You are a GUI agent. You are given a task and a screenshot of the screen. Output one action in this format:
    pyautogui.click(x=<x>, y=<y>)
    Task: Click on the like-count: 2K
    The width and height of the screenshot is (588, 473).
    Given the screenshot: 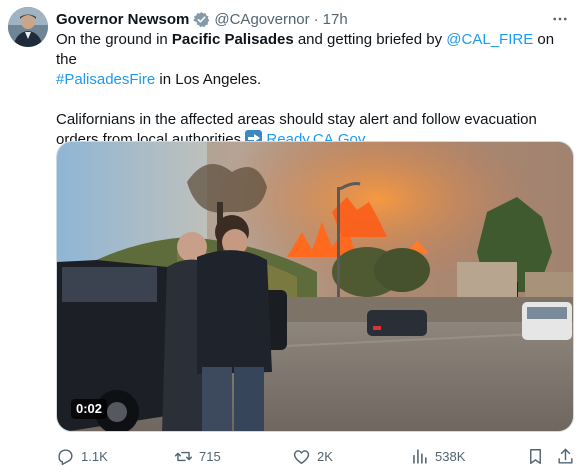 What is the action you would take?
    pyautogui.click(x=325, y=456)
    